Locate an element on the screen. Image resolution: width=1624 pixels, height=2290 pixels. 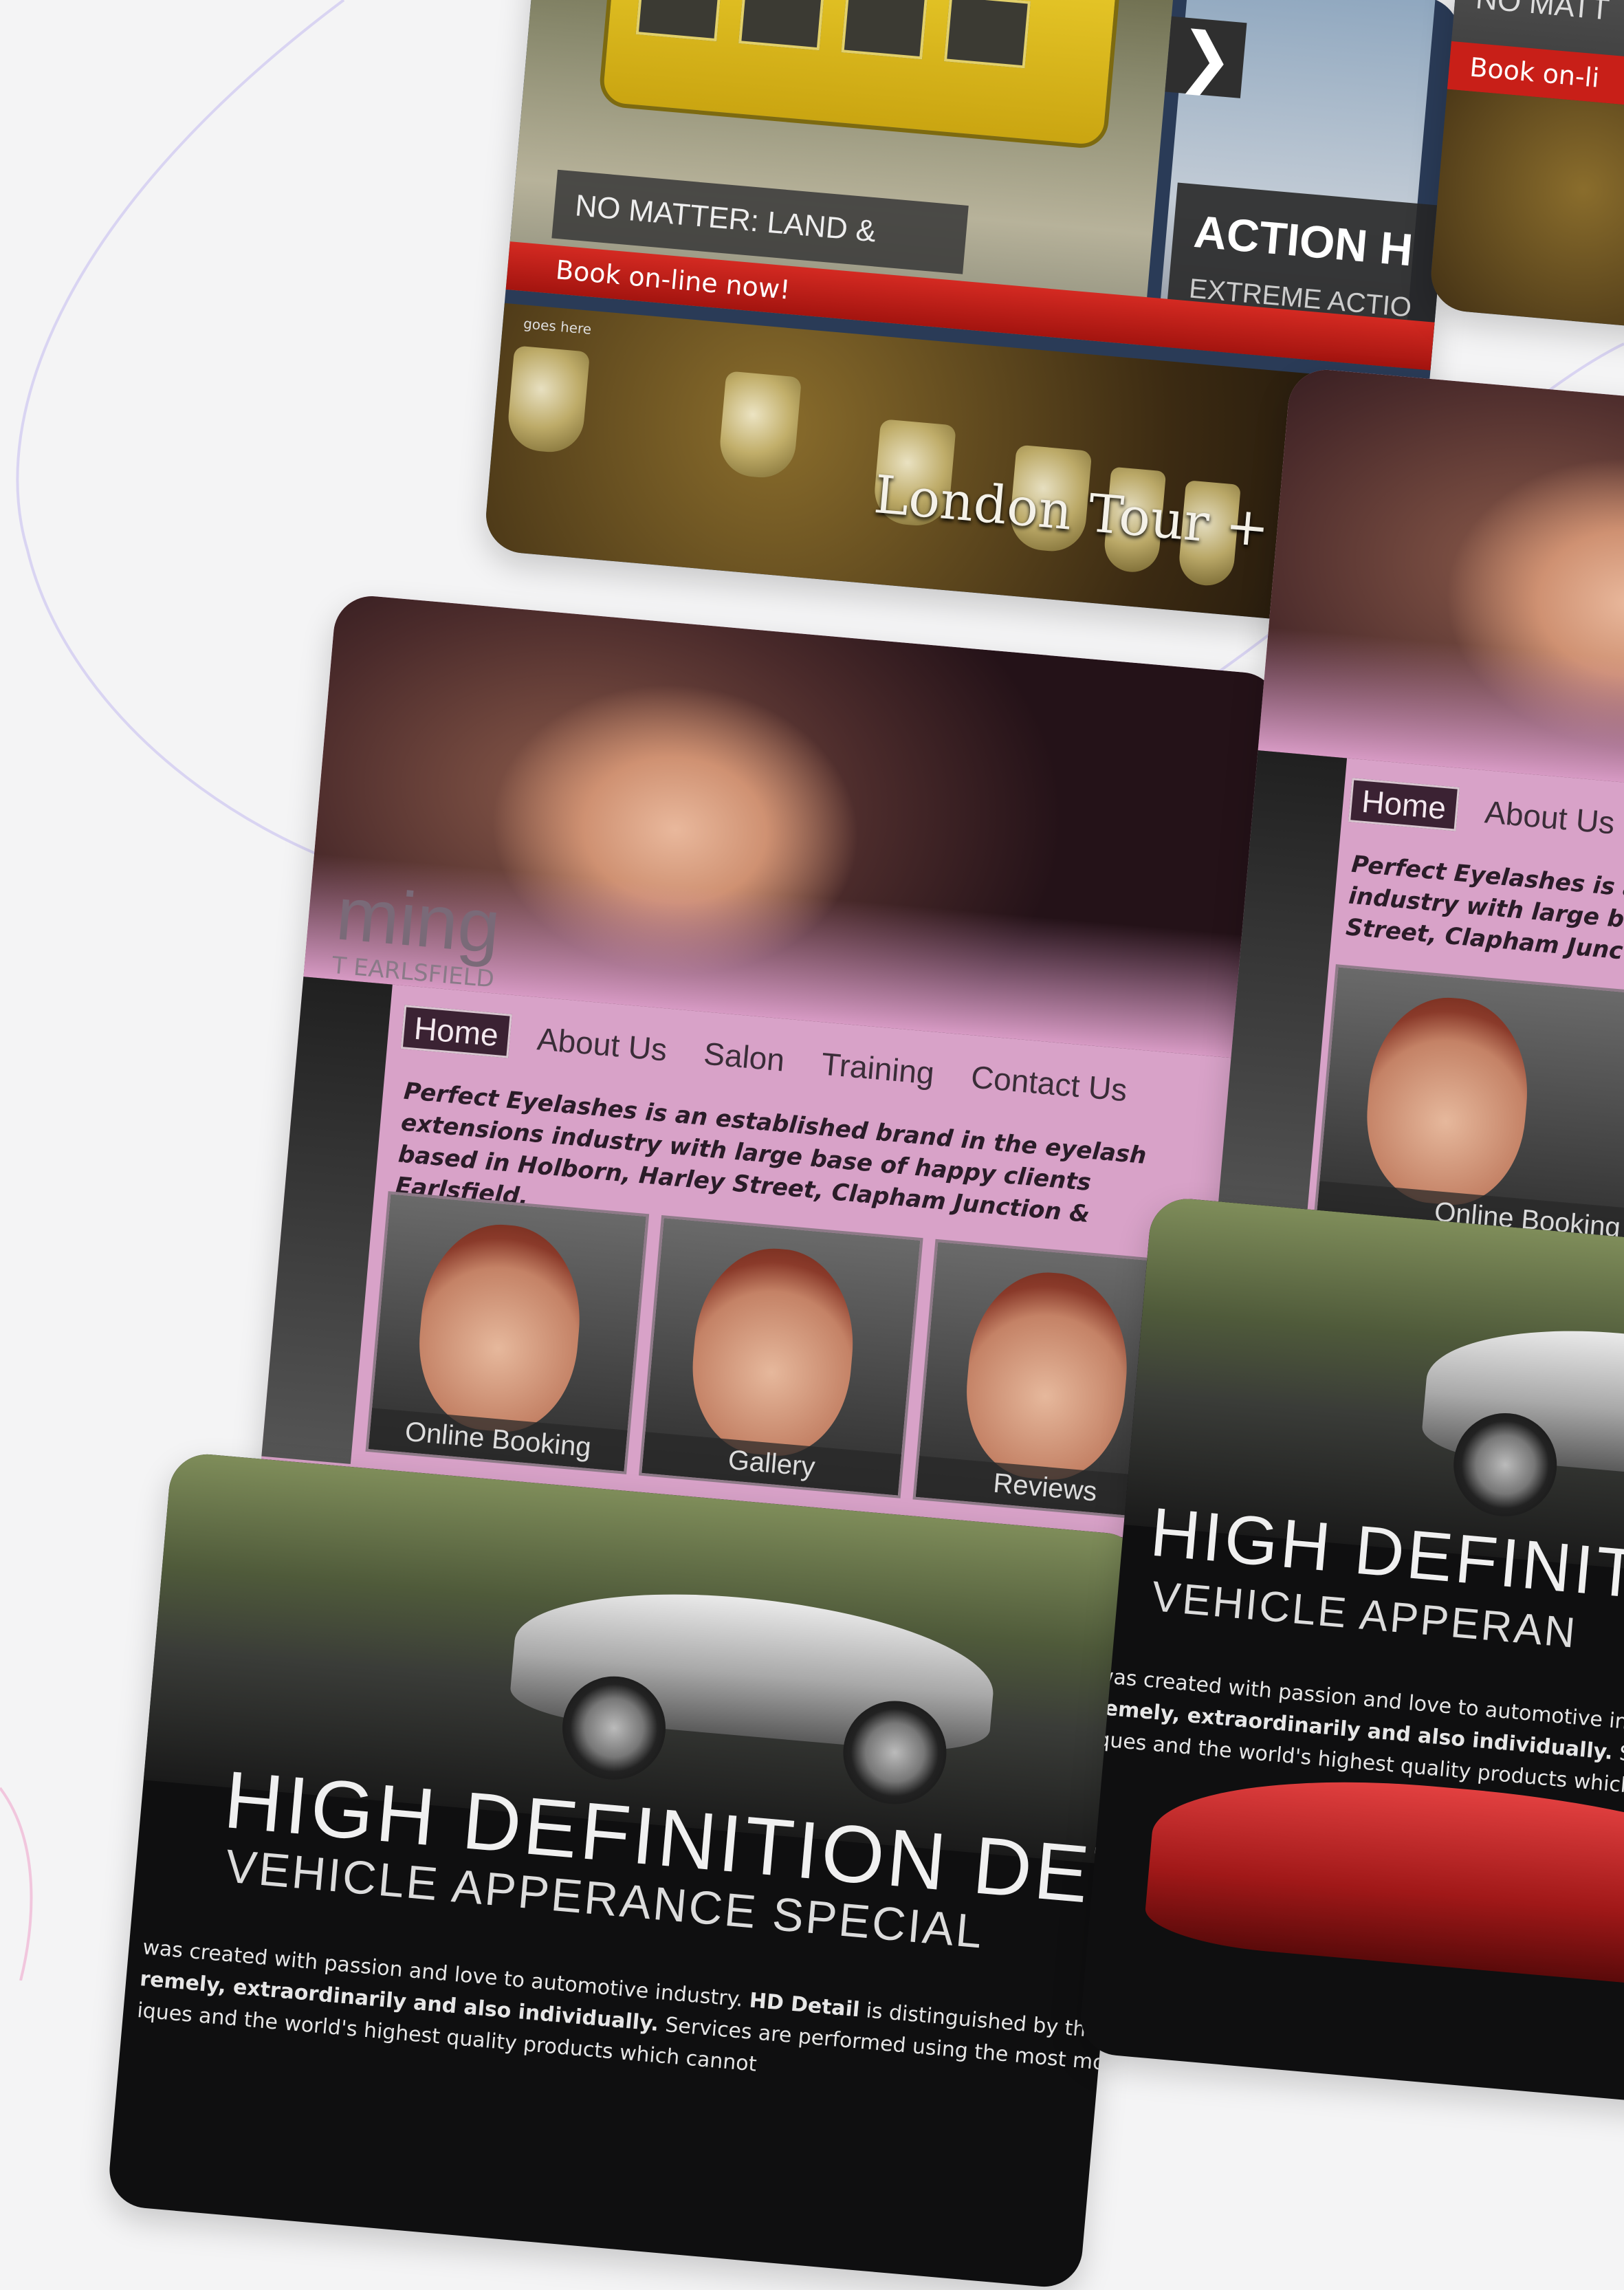
nav-contact-us: Contact Us is located at coordinates (1049, 1083).